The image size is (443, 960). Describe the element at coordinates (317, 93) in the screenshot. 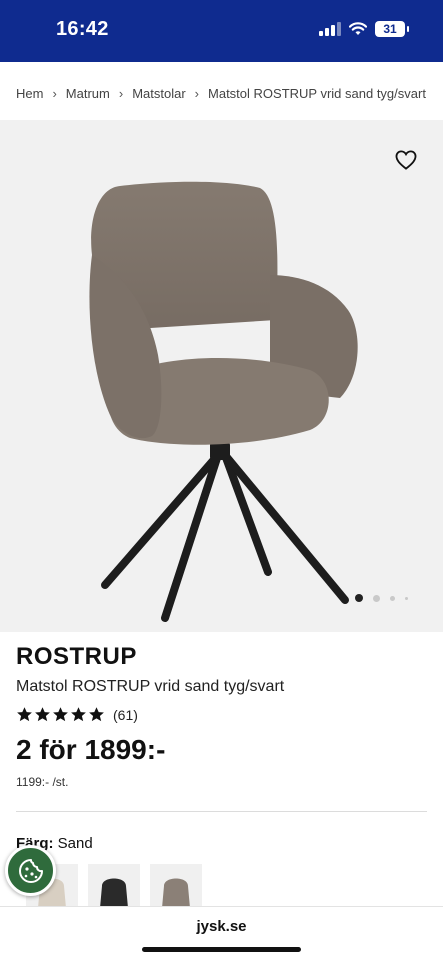

I see `breadcrumb-item-current: Matstol ROSTRUP vrid sand tyg/svart` at that location.